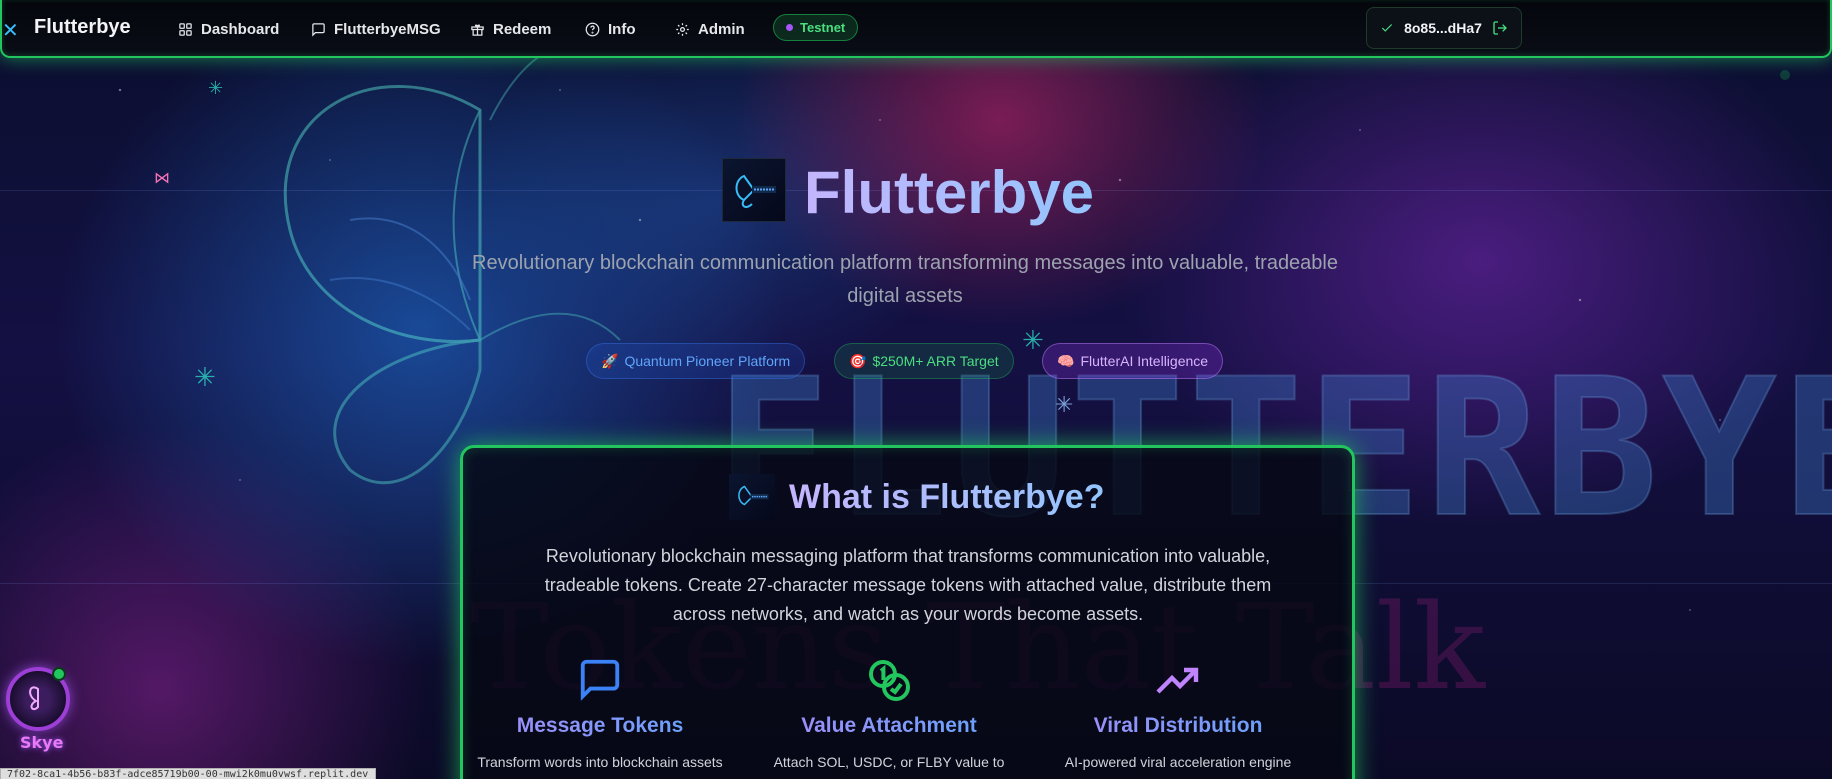 Image resolution: width=1832 pixels, height=779 pixels. What do you see at coordinates (1066, 360) in the screenshot?
I see `brain-icon: 🧠` at bounding box center [1066, 360].